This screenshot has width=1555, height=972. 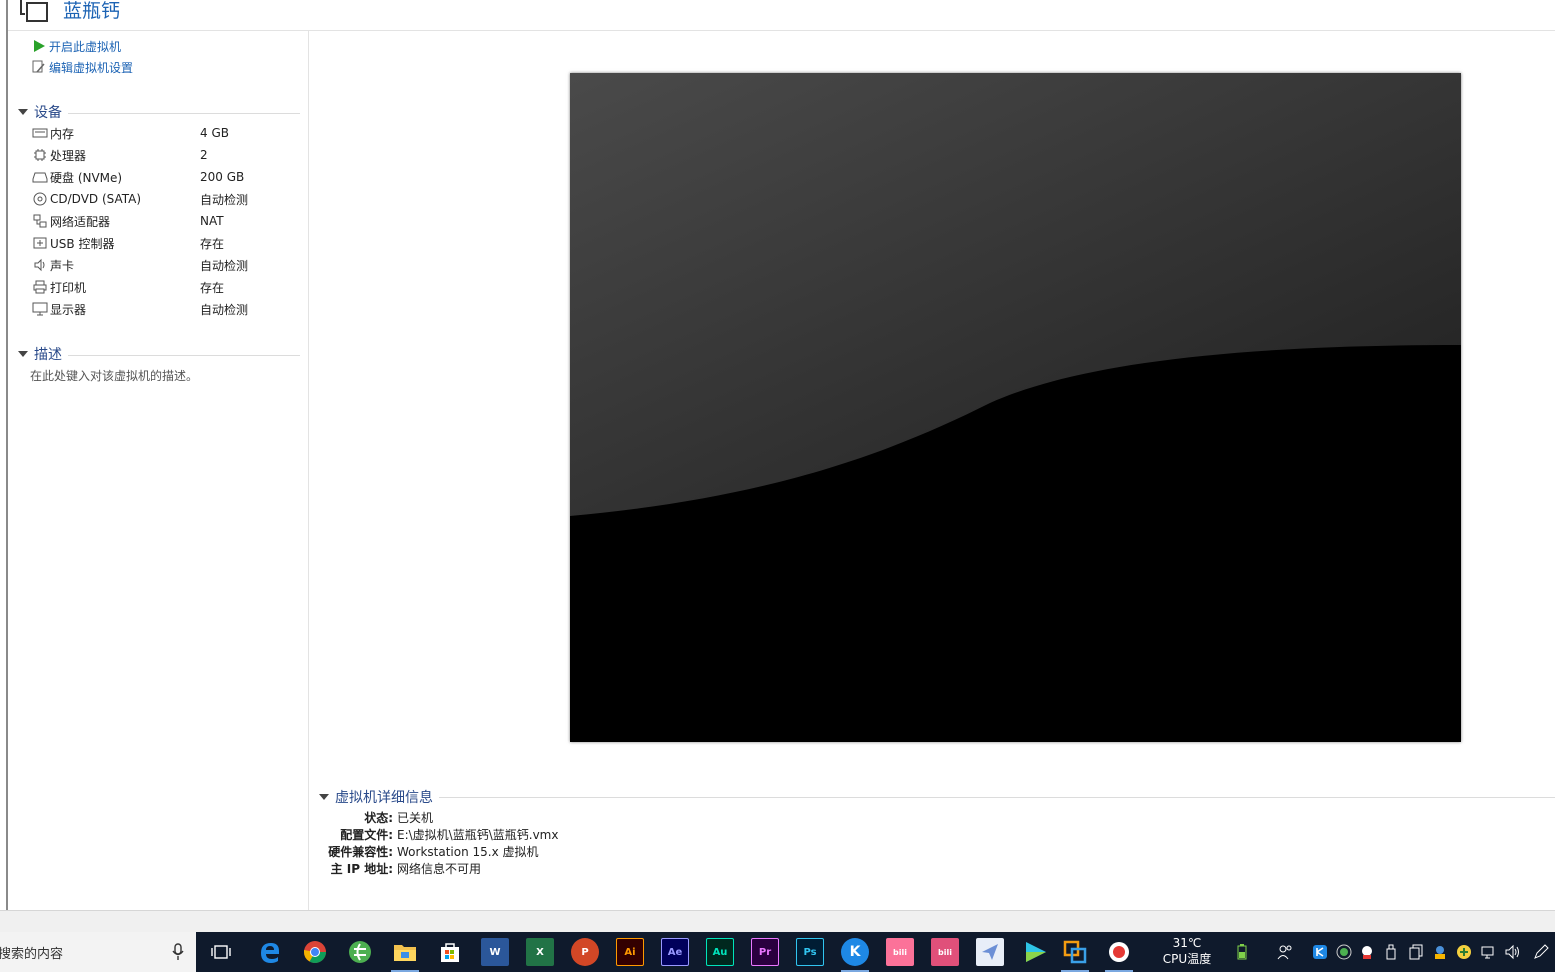 What do you see at coordinates (495, 952) in the screenshot?
I see `word-icon: W` at bounding box center [495, 952].